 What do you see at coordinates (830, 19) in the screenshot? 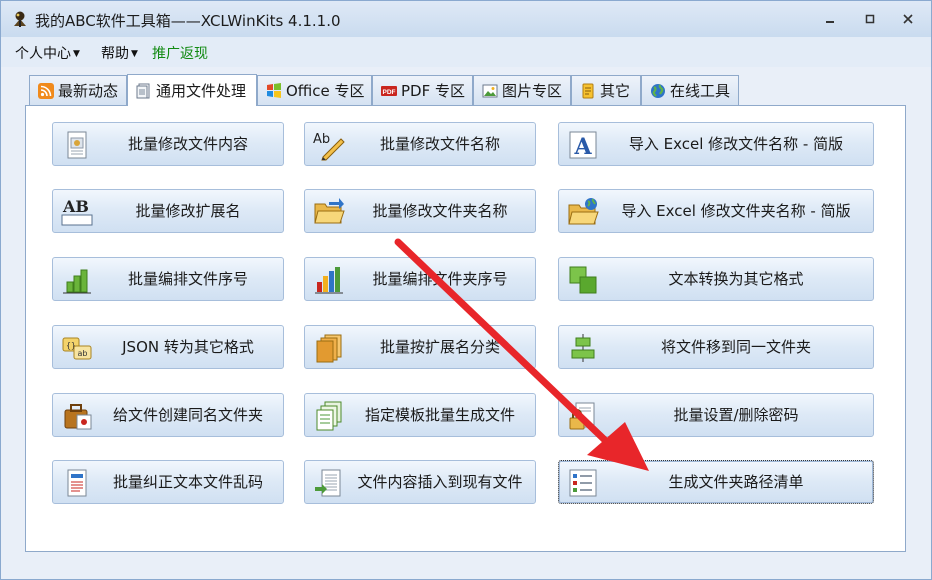
I see `minimize-button` at bounding box center [830, 19].